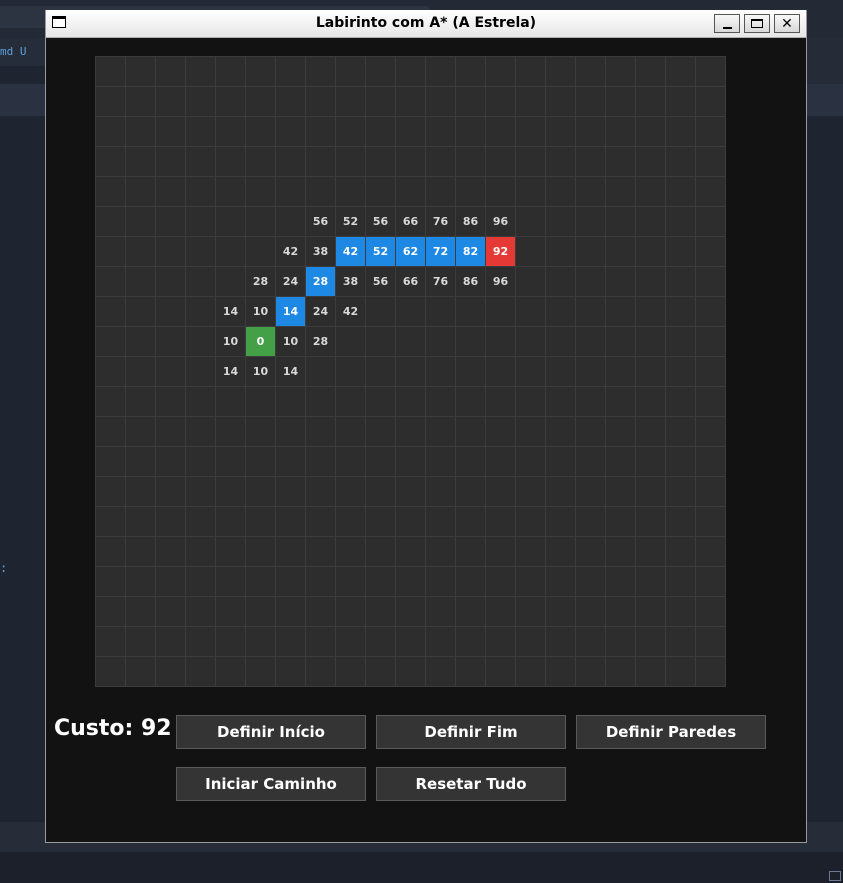 The height and width of the screenshot is (883, 843). What do you see at coordinates (321, 282) in the screenshot?
I see `maze-cell-path: 28` at bounding box center [321, 282].